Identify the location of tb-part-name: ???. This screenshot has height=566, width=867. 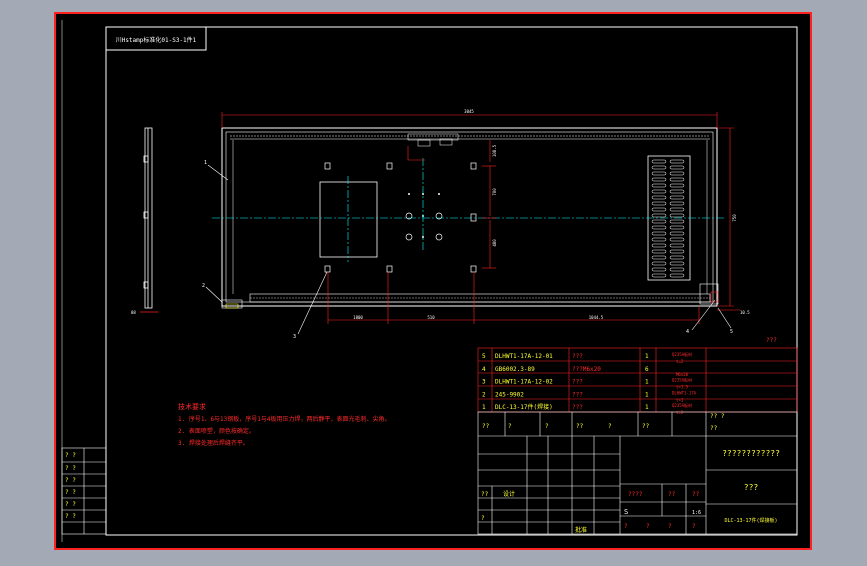
(751, 487).